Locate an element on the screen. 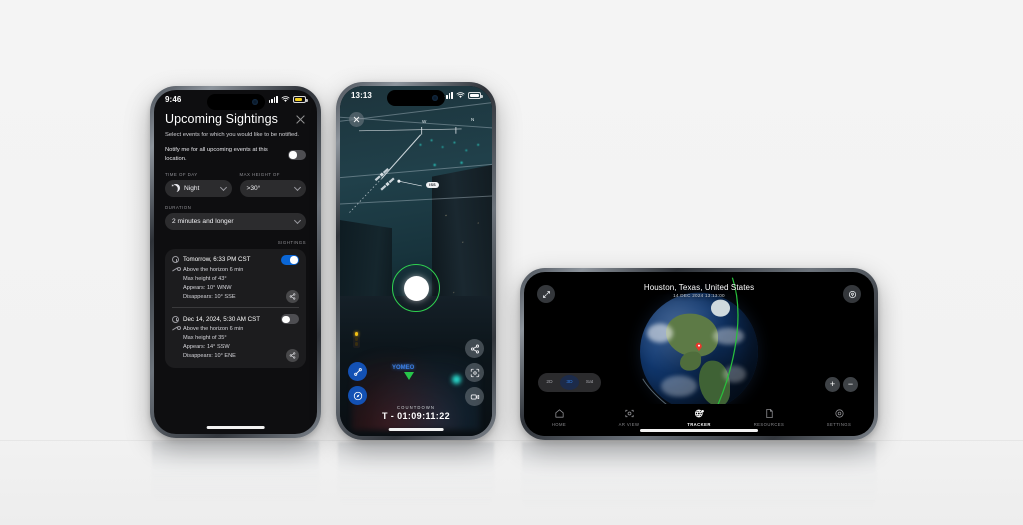 This screenshot has width=1023, height=525. phone1-status-bar: 9:46 is located at coordinates (235, 100).